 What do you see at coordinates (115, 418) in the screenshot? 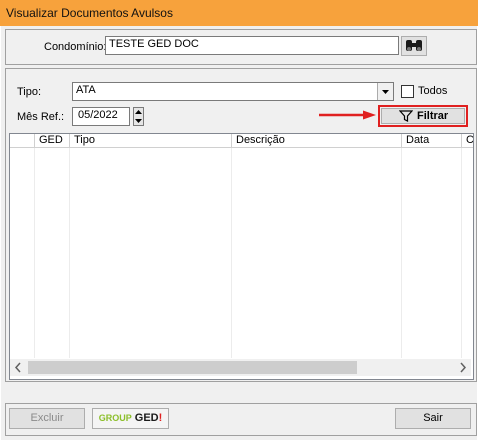
I see `group-logo-text: GROUP` at bounding box center [115, 418].